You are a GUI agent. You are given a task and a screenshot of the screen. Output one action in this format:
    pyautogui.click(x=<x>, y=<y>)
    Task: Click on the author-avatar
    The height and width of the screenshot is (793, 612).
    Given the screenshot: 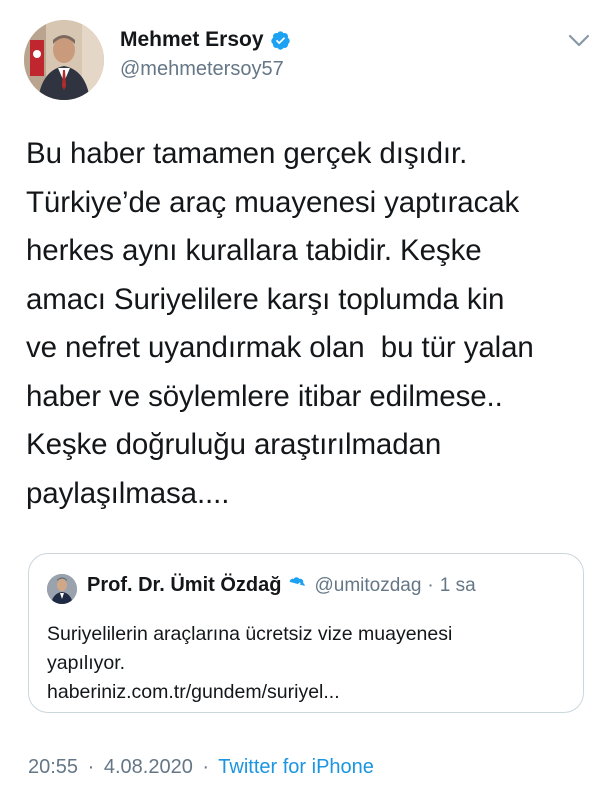 What is the action you would take?
    pyautogui.click(x=64, y=60)
    